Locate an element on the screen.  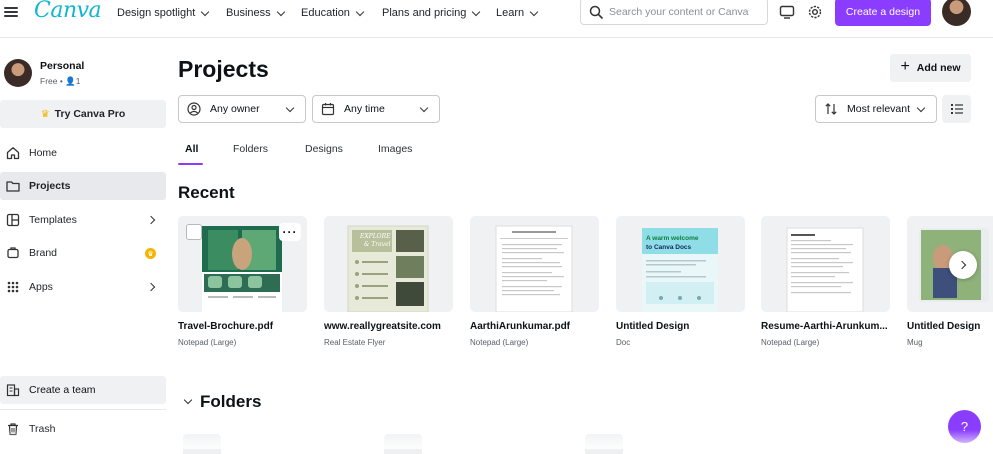
create-design-button: Create a design is located at coordinates (883, 13).